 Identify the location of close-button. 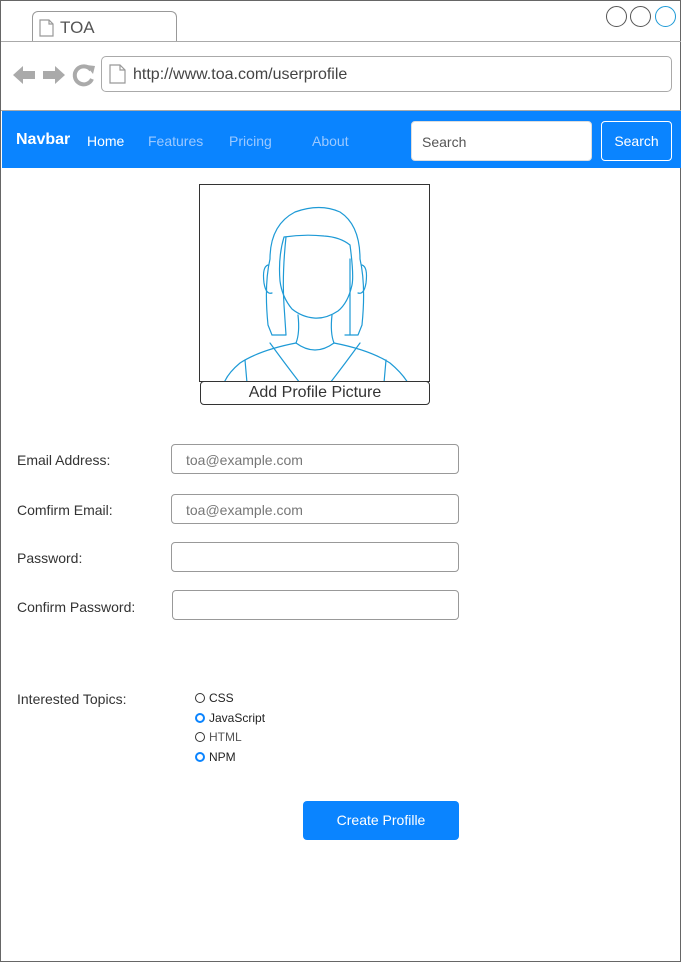
(665, 16).